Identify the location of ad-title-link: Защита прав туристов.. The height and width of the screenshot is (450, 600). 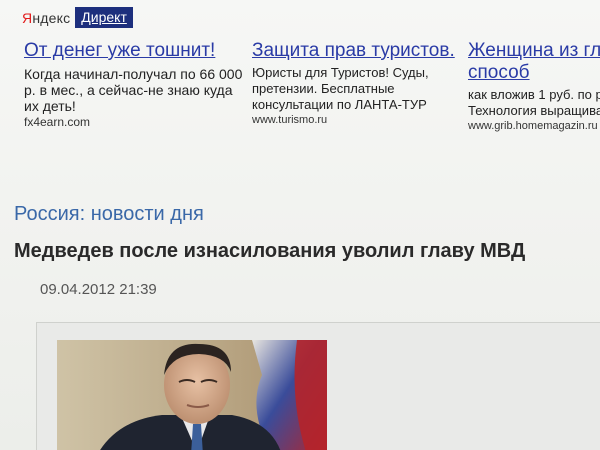
(357, 51).